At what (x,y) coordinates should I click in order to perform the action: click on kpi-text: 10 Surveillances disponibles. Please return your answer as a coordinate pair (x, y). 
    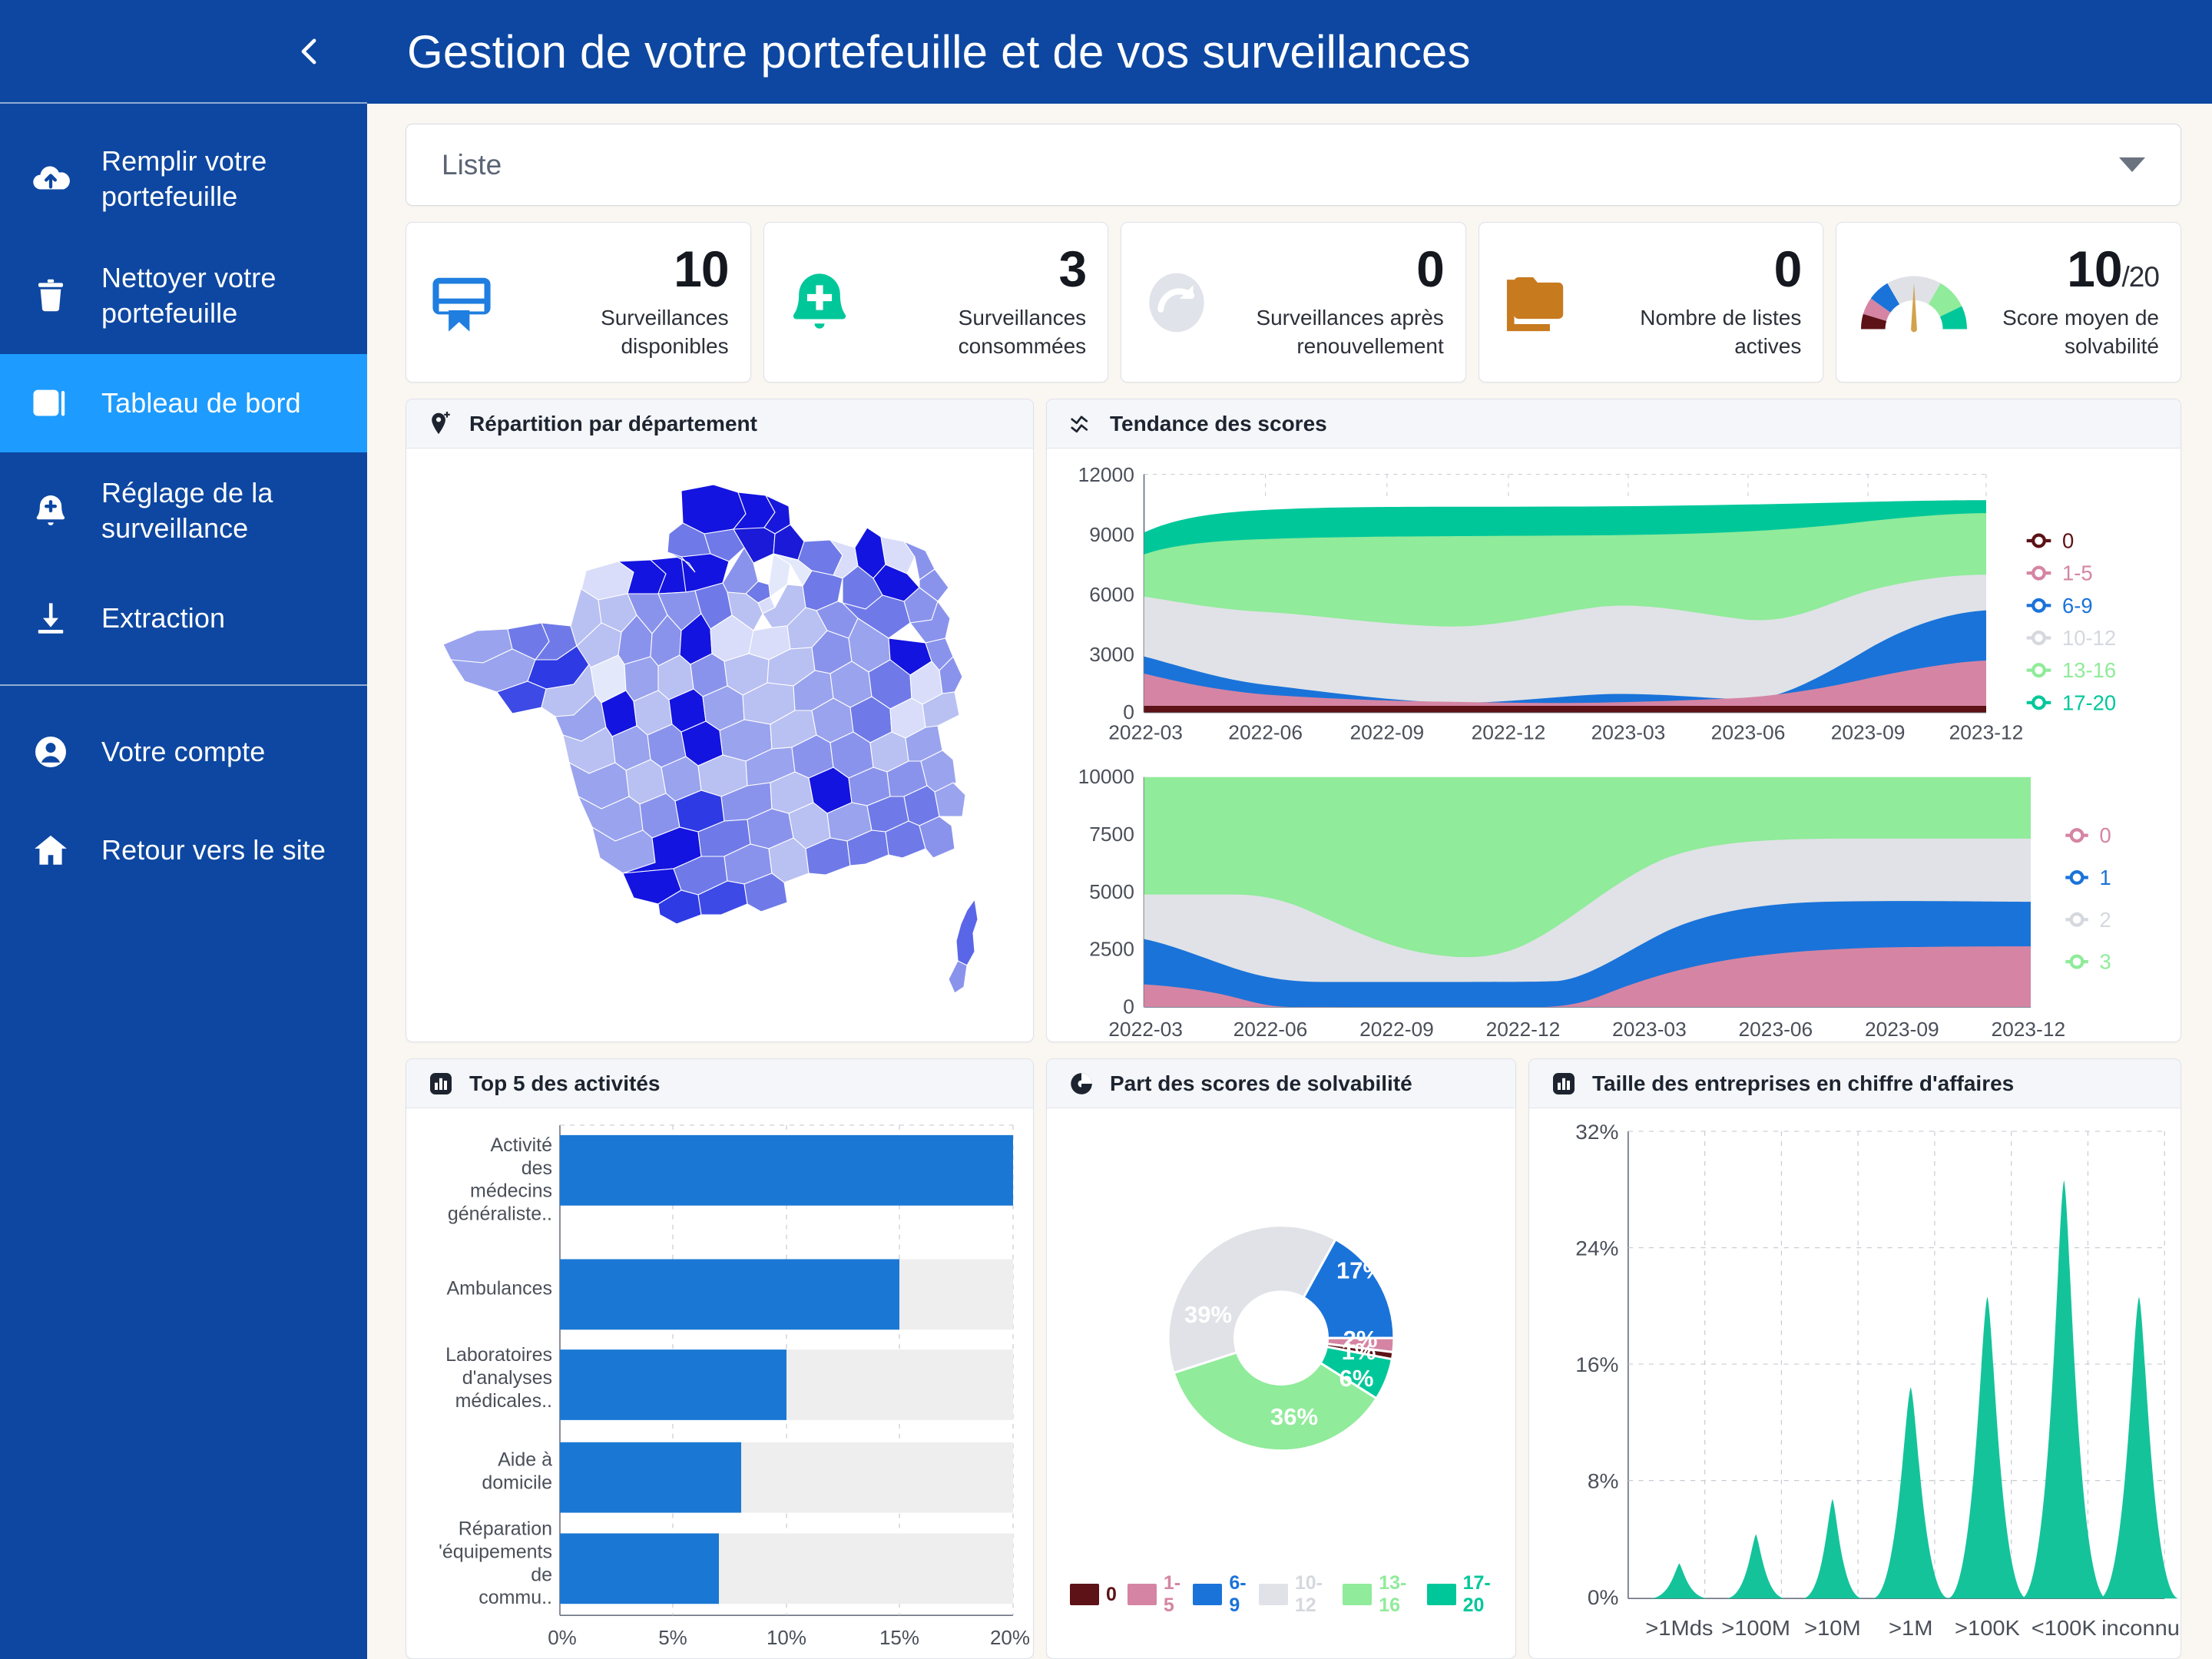
    Looking at the image, I should click on (619, 300).